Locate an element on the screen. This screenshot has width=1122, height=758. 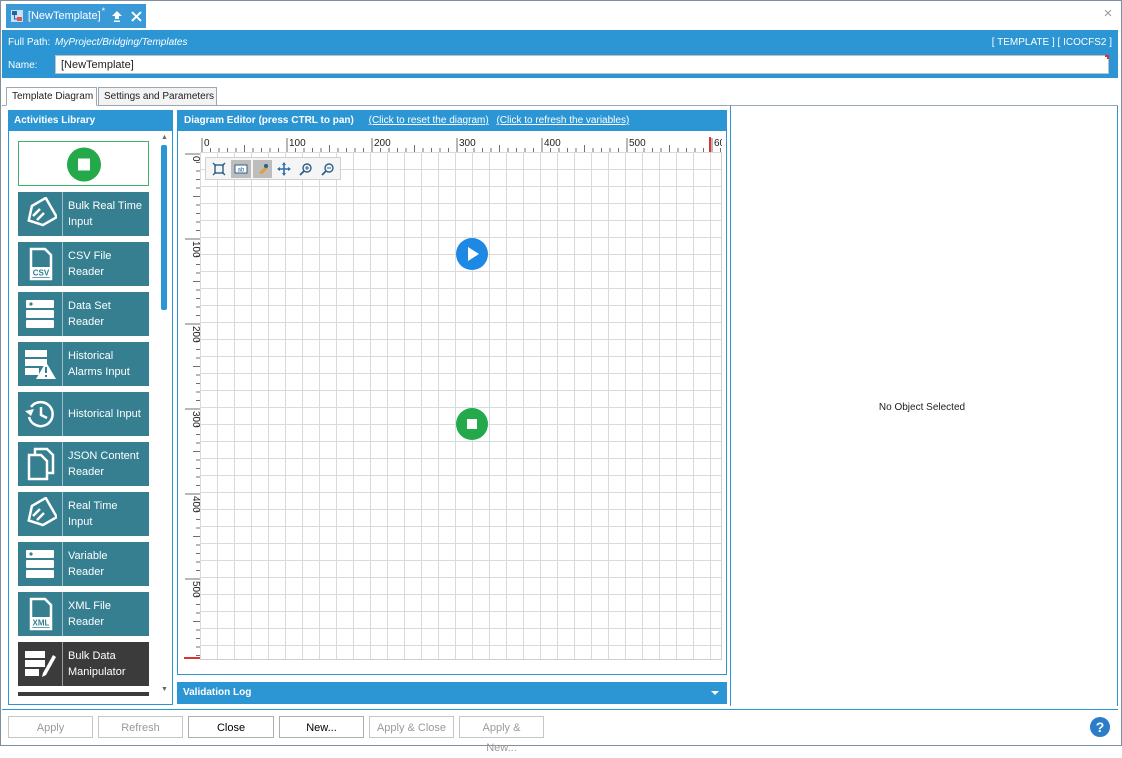
stop-node is located at coordinates (472, 424).